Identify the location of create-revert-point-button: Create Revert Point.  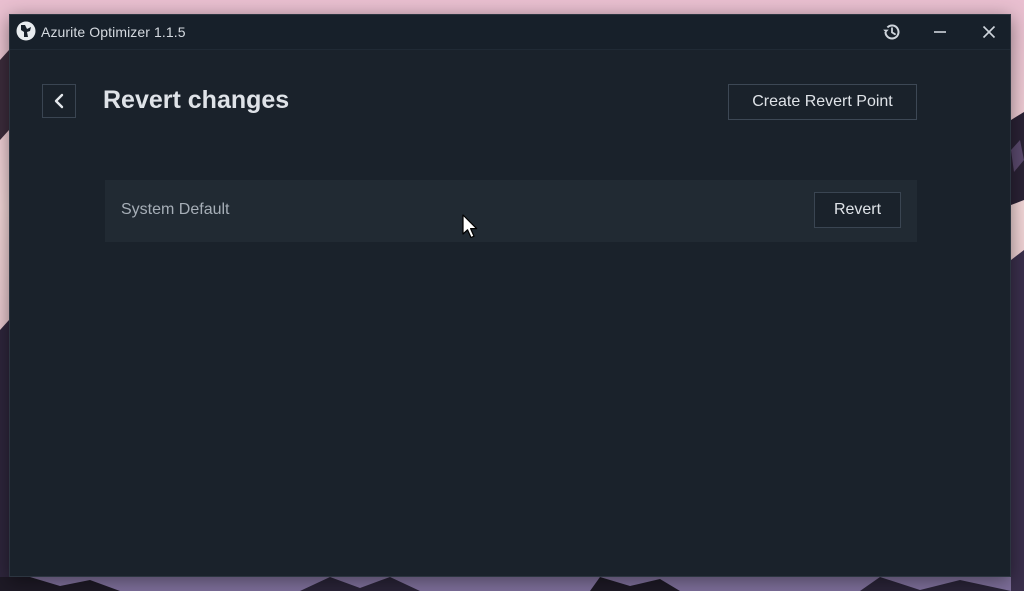
(822, 102).